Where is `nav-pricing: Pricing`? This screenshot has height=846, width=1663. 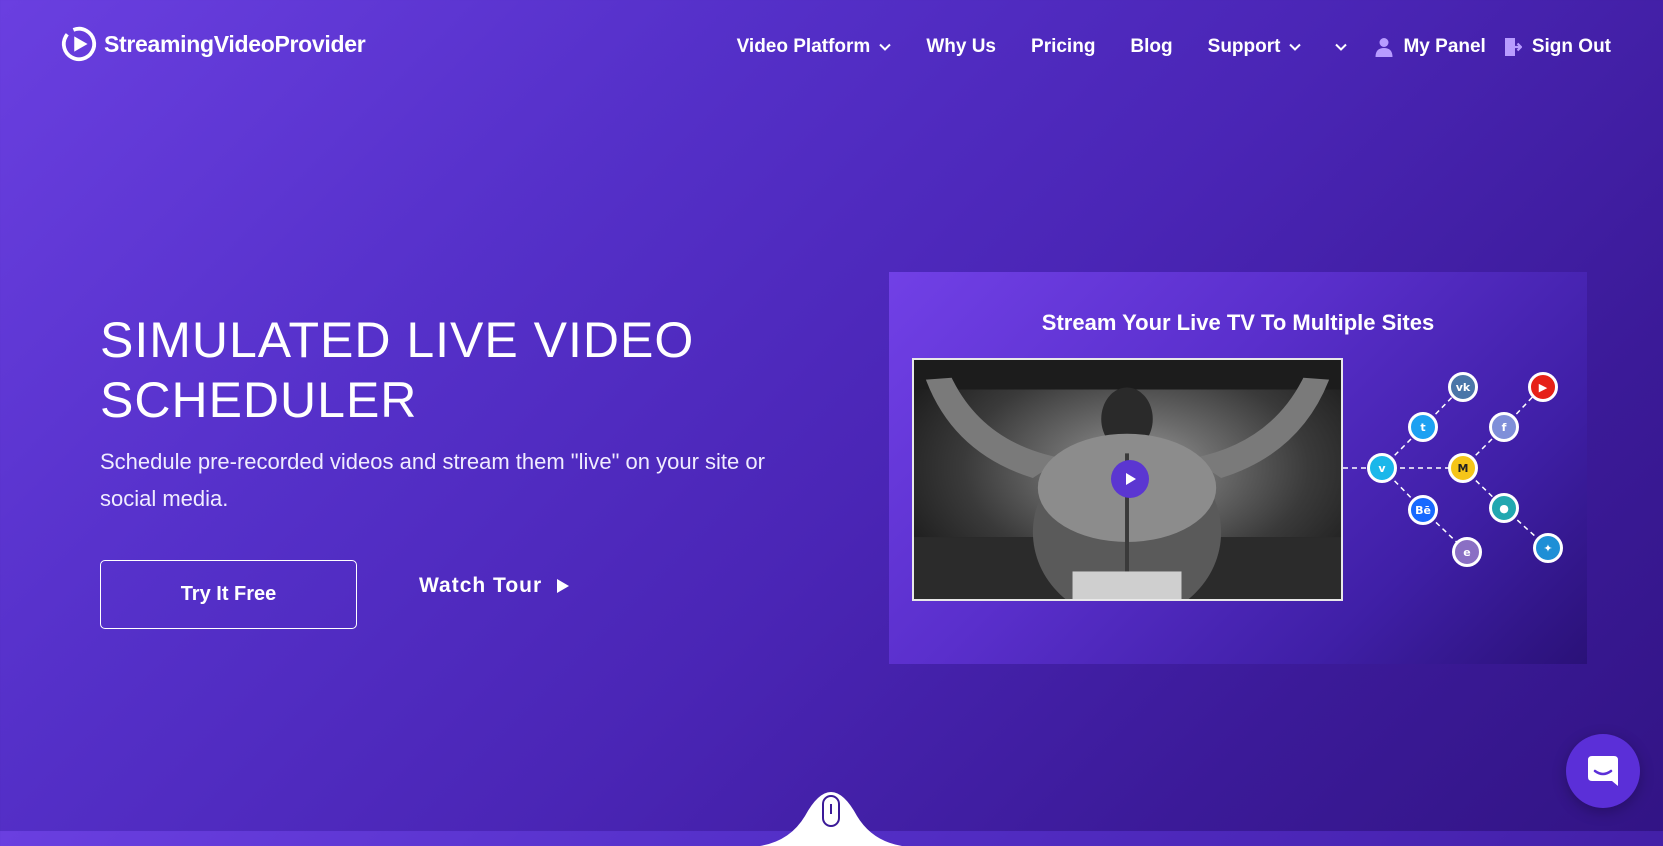 nav-pricing: Pricing is located at coordinates (1063, 47).